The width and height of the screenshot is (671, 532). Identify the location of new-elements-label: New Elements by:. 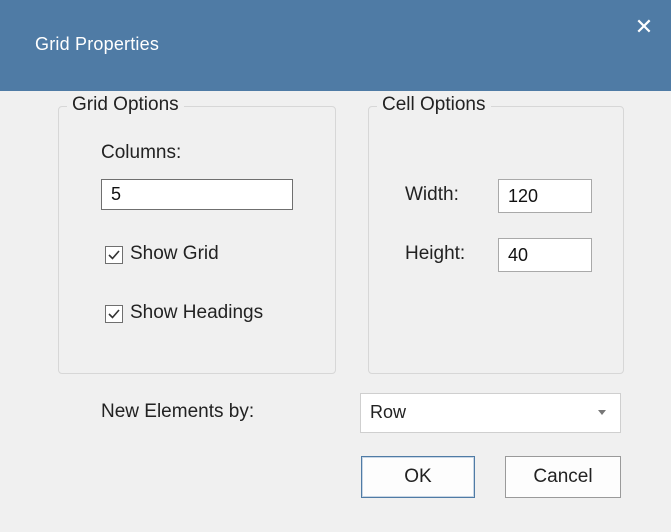
(178, 411).